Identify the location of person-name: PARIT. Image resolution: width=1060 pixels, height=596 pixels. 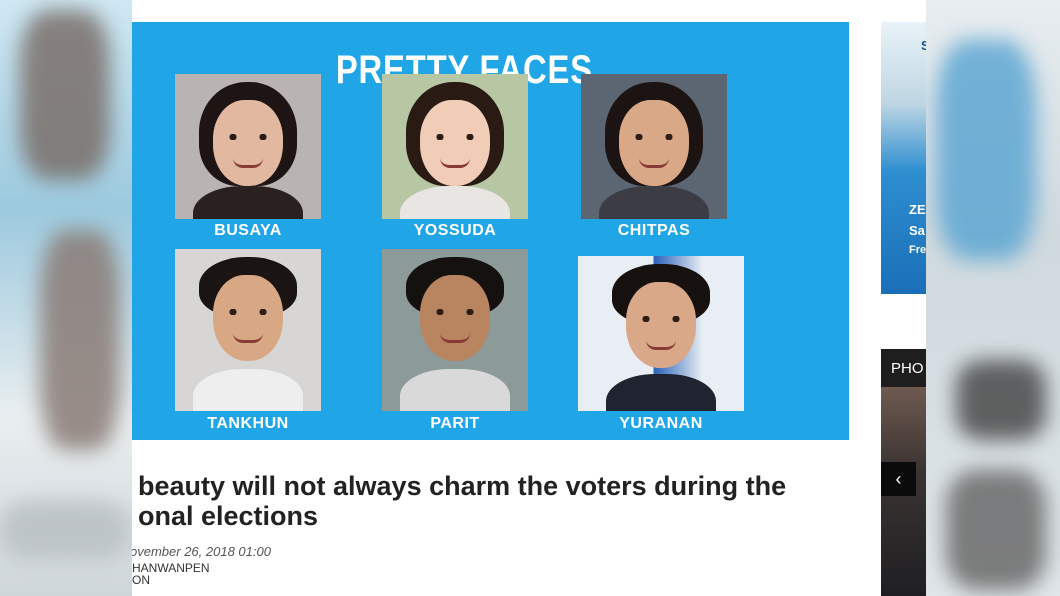
(455, 423).